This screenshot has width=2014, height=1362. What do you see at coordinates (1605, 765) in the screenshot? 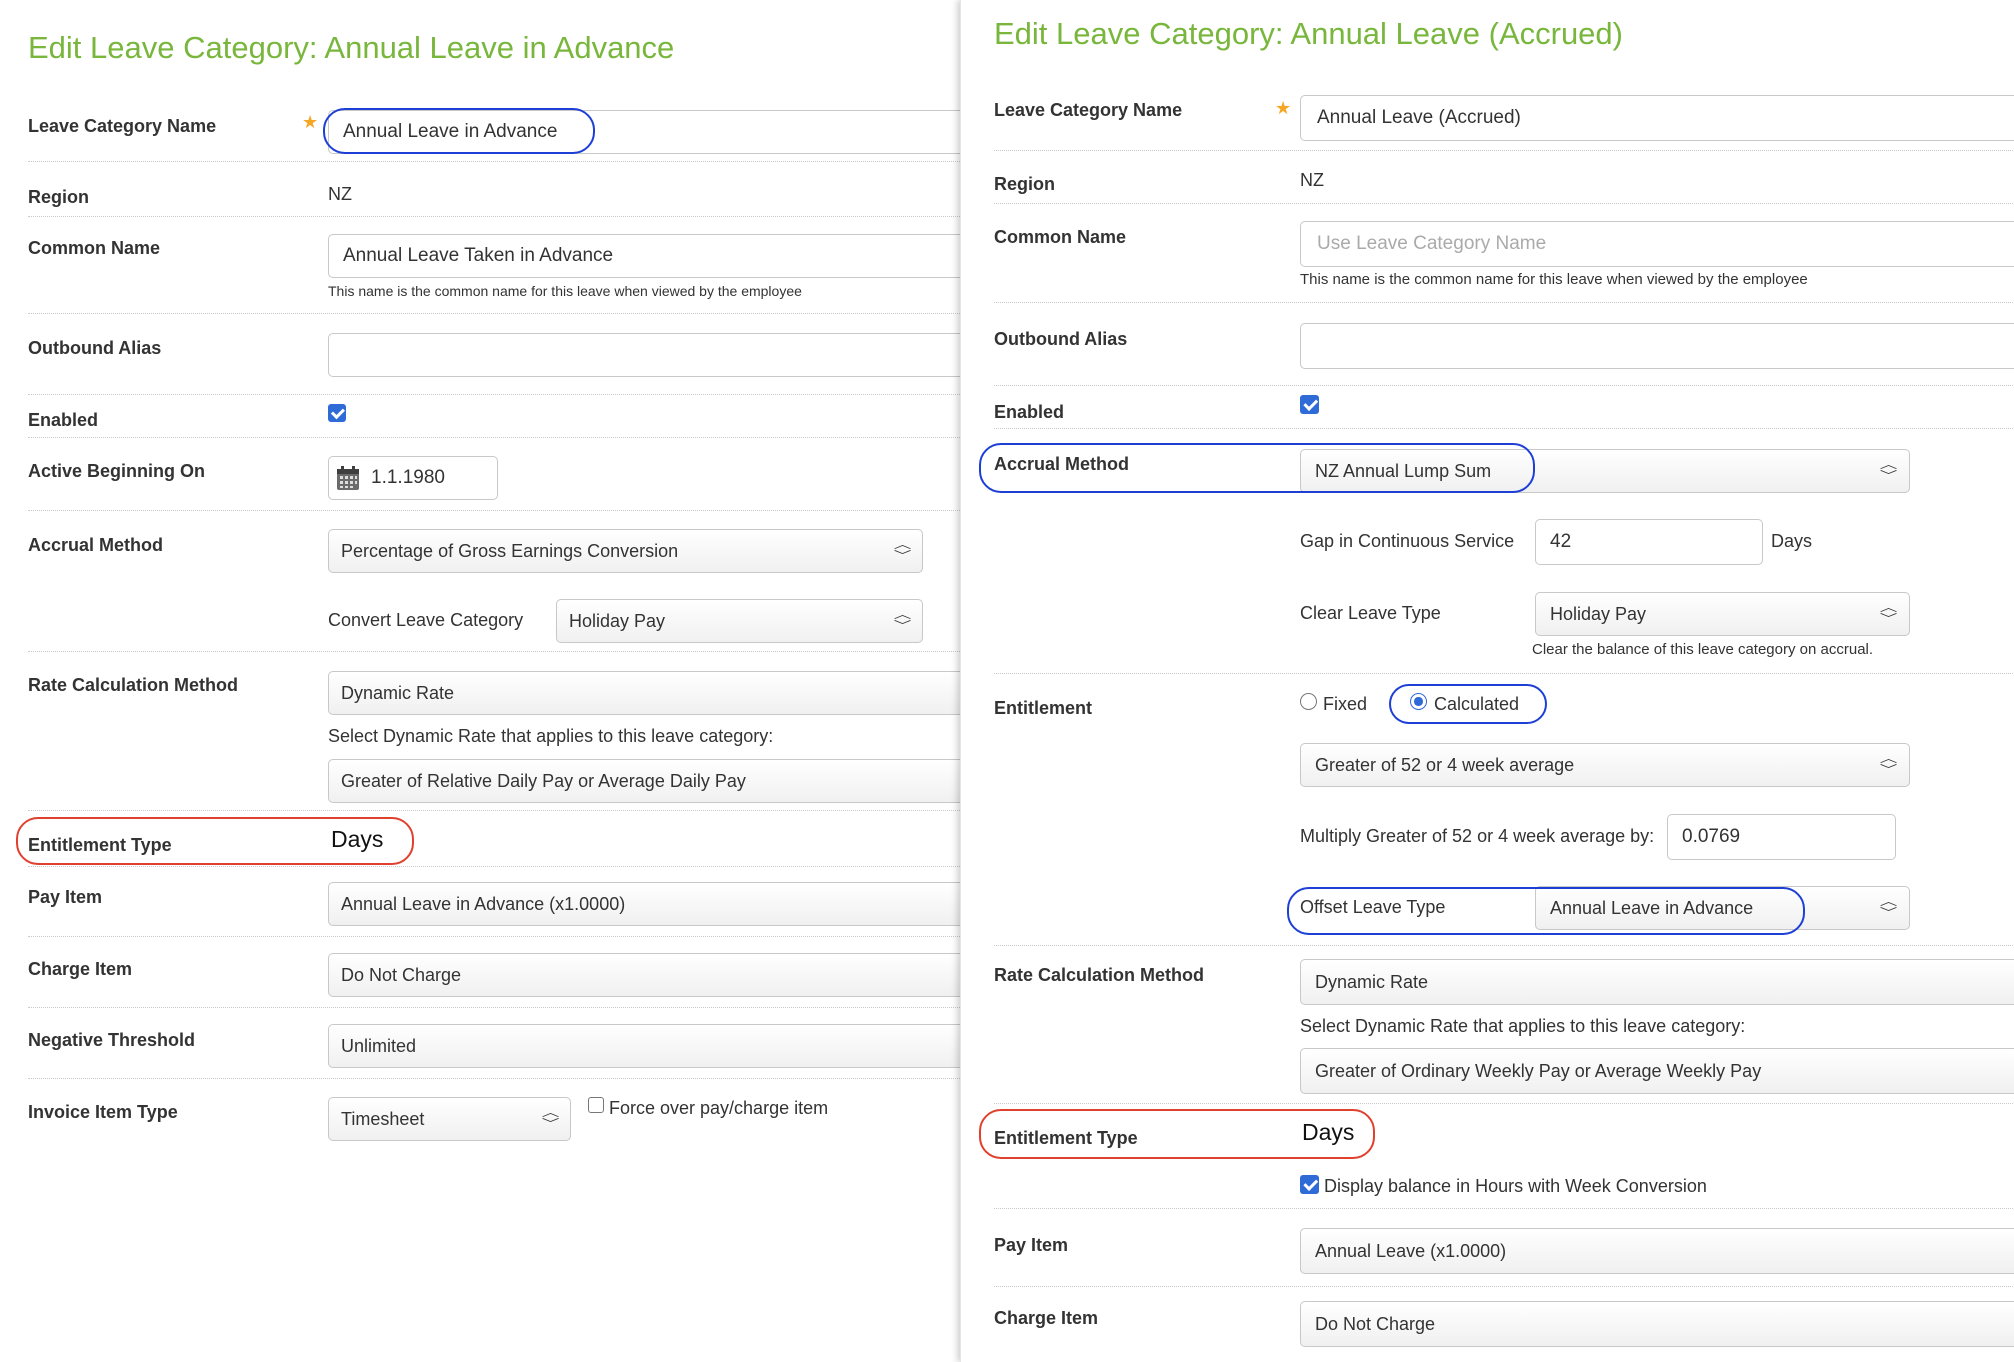
I see `entitlement-method-select: Greater of 52 or 4 week average` at bounding box center [1605, 765].